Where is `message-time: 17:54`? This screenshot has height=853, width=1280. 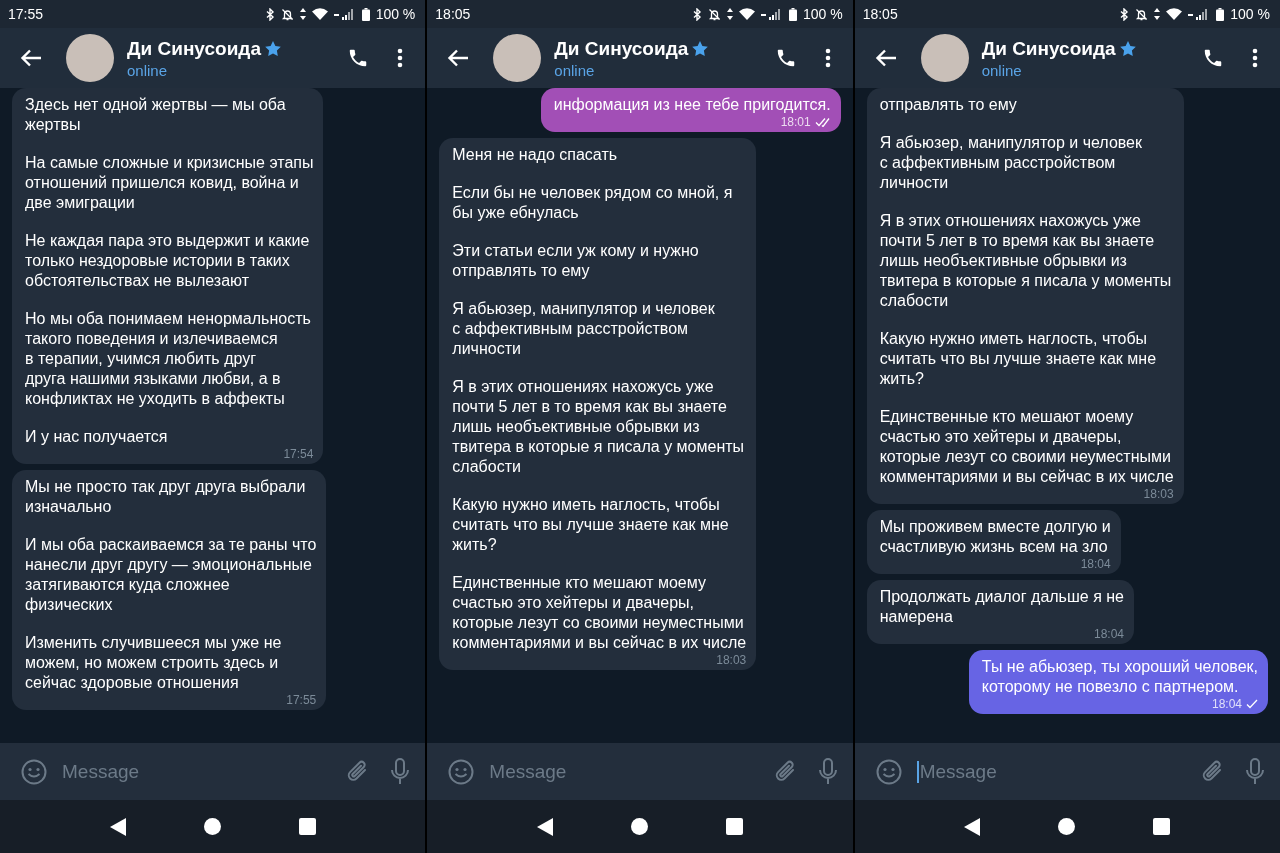
message-time: 17:54 is located at coordinates (298, 454).